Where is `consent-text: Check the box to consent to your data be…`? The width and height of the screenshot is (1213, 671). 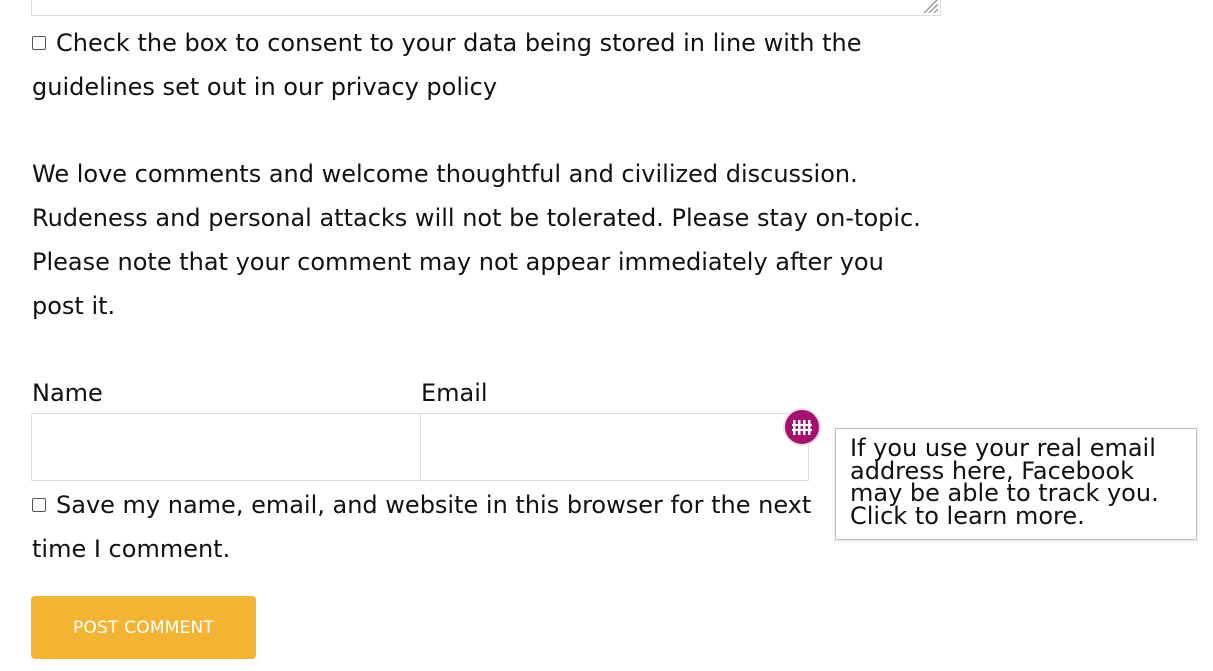
consent-text: Check the box to consent to your data be… is located at coordinates (447, 65).